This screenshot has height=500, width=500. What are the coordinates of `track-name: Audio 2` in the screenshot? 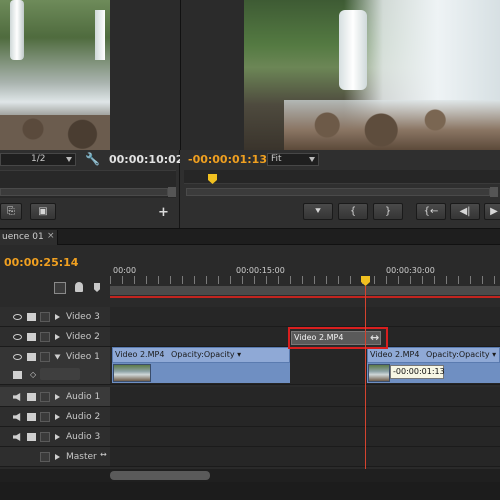 It's located at (83, 417).